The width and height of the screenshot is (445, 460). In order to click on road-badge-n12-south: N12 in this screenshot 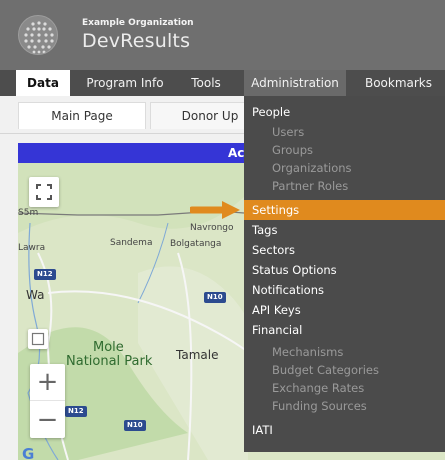, I will do `click(76, 411)`.